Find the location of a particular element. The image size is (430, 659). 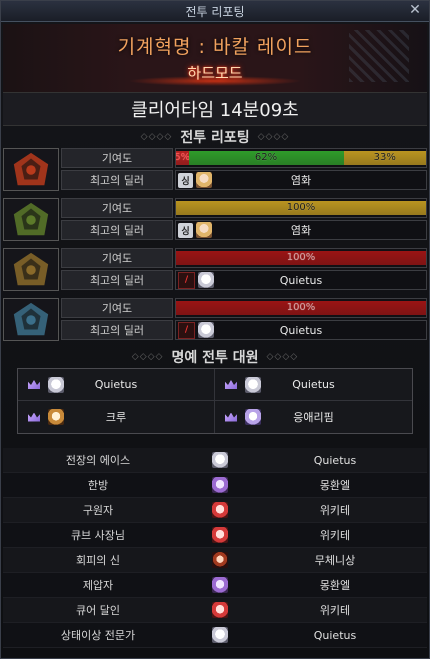

award-title: 상태이상 전문가 is located at coordinates (98, 635).